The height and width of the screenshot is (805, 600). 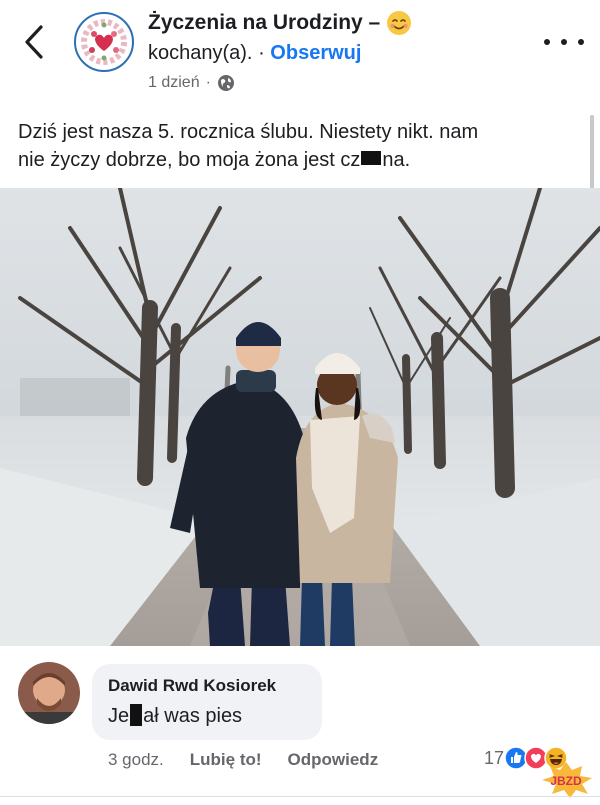 I want to click on page-subtitle: kochany(a). · Obserwuj, so click(x=254, y=53).